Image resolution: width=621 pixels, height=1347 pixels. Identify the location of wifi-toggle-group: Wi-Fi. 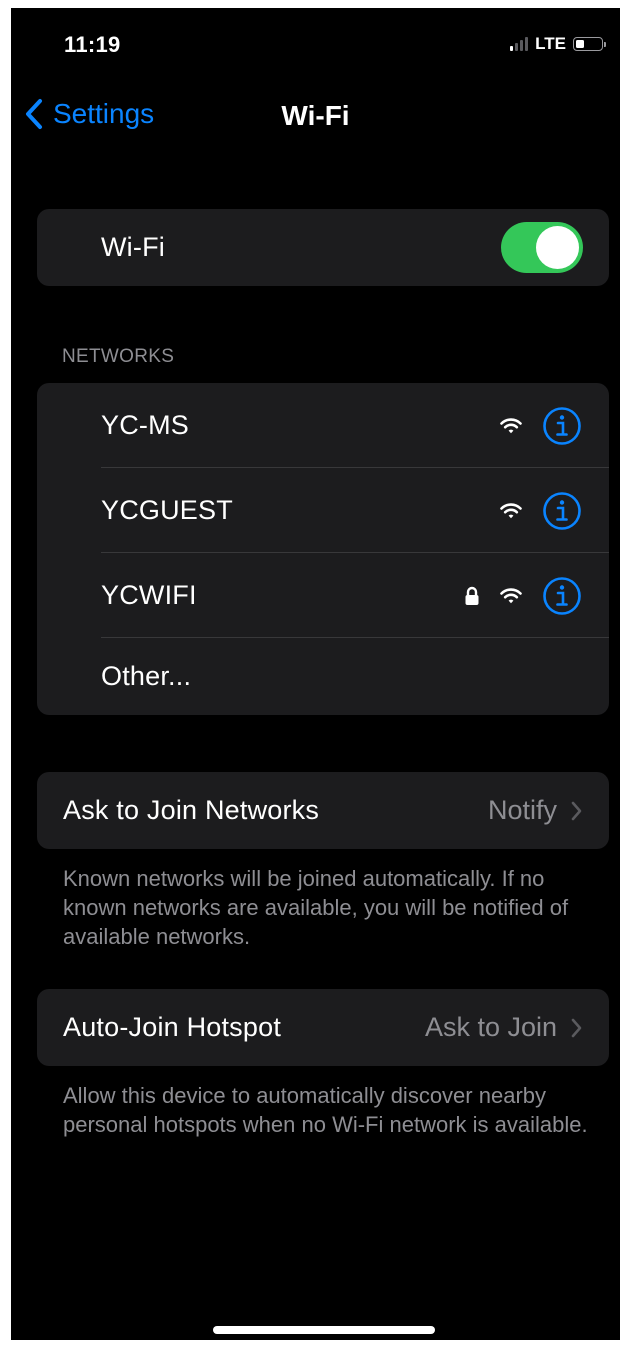
(323, 247).